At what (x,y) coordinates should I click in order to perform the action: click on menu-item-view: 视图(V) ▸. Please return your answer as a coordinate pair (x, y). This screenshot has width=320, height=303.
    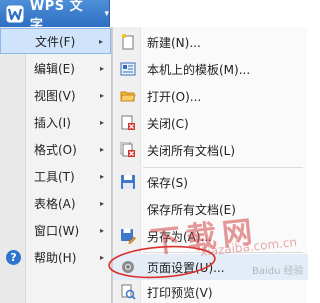
    Looking at the image, I should click on (55, 95).